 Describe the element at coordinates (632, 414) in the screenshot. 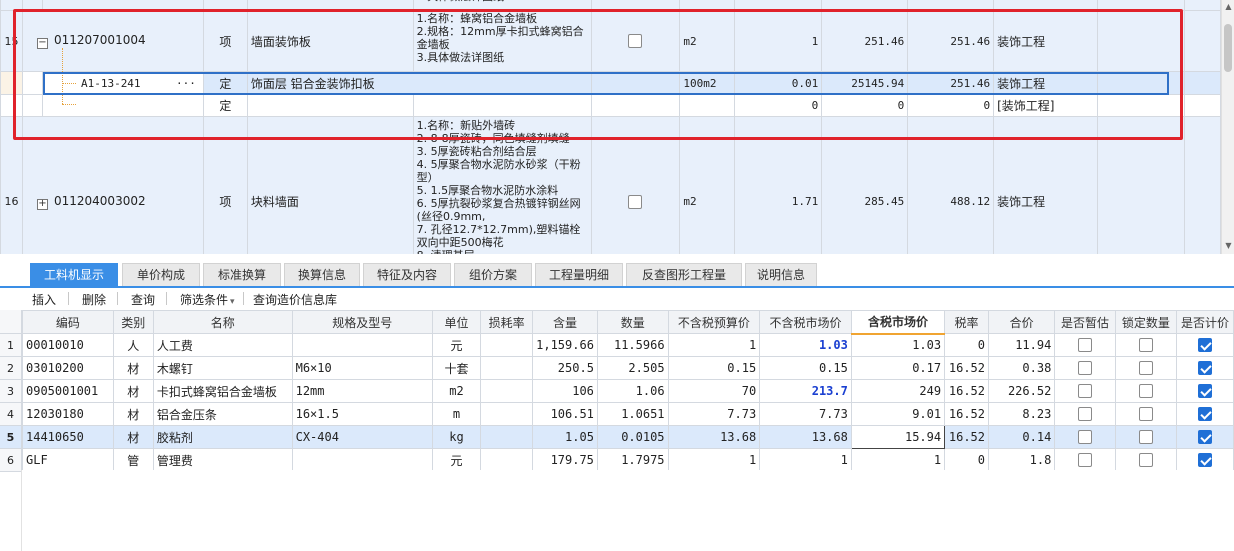

I see `quantity: 1.0651` at that location.